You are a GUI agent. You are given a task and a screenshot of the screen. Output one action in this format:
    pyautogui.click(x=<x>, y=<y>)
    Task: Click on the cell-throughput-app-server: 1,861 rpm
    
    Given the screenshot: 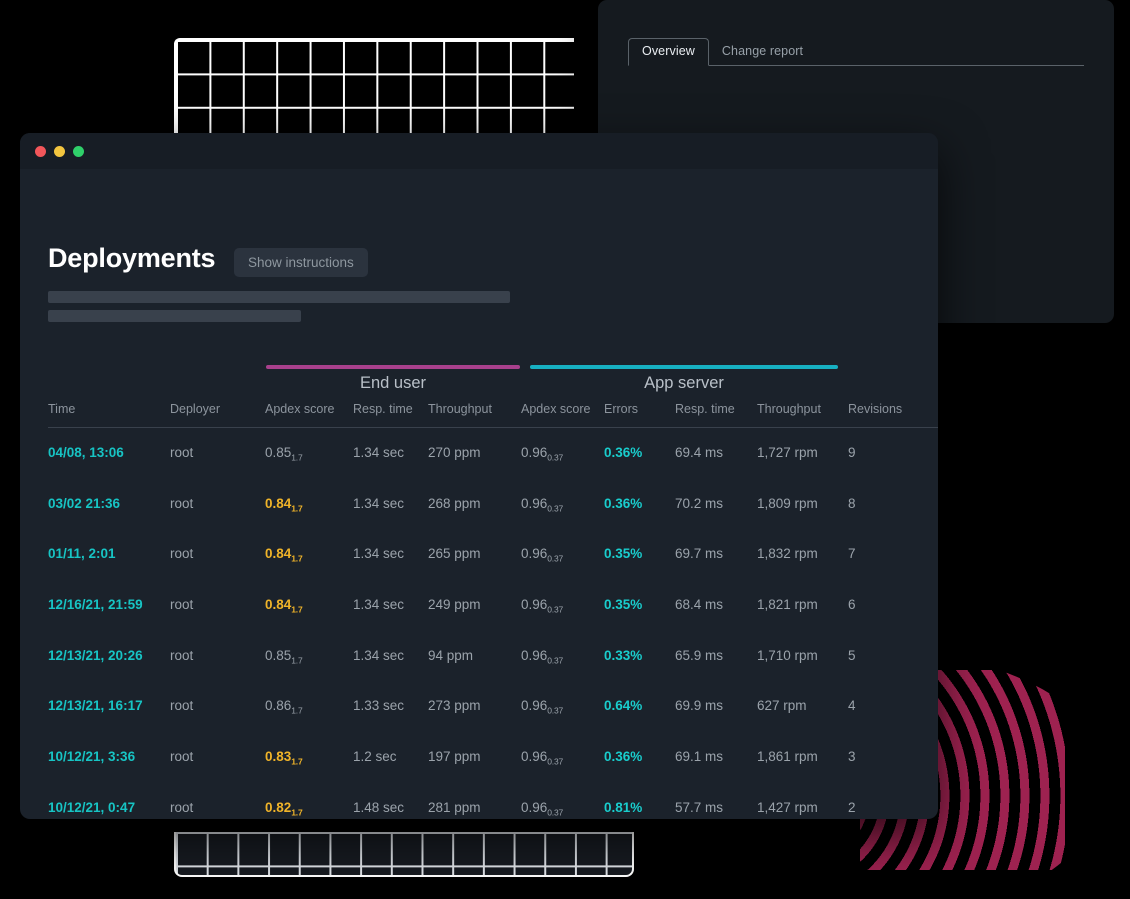 What is the action you would take?
    pyautogui.click(x=787, y=757)
    